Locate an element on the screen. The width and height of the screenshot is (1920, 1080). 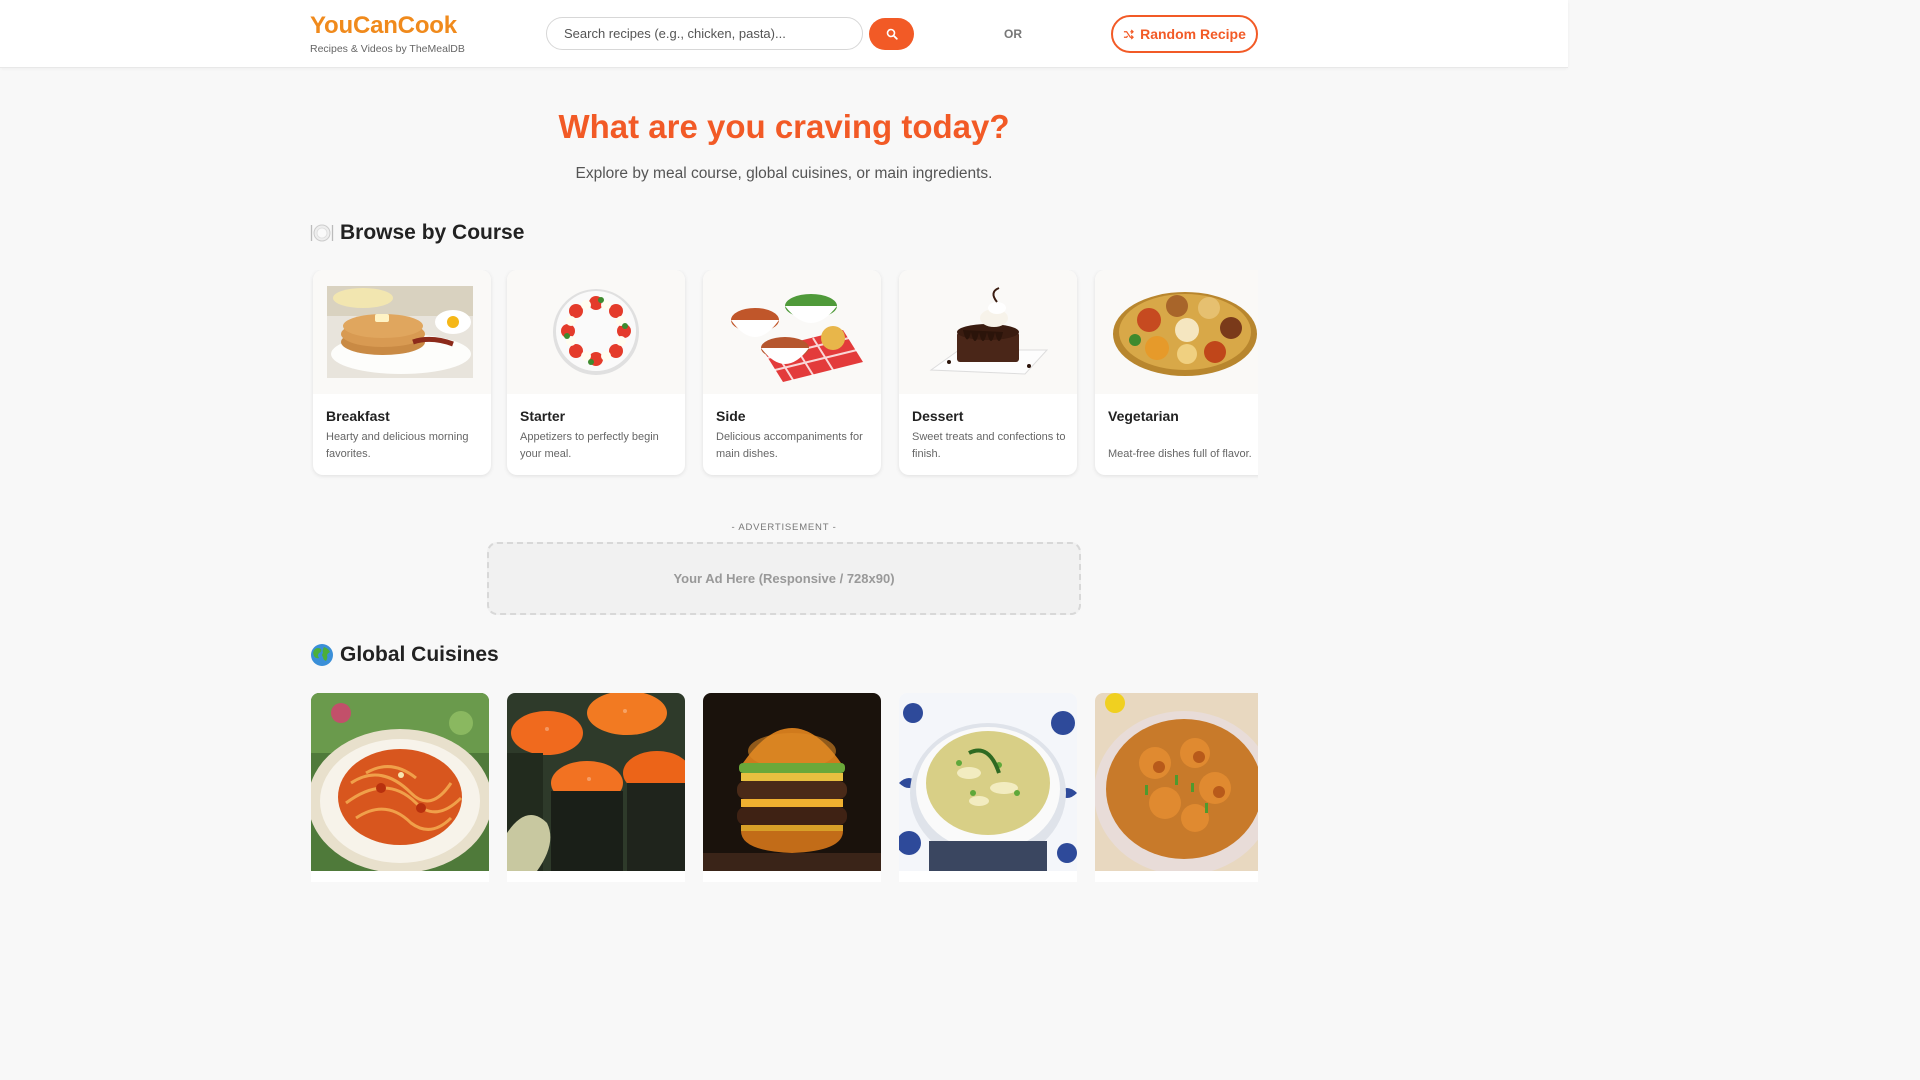
course-title: Side is located at coordinates (731, 416).